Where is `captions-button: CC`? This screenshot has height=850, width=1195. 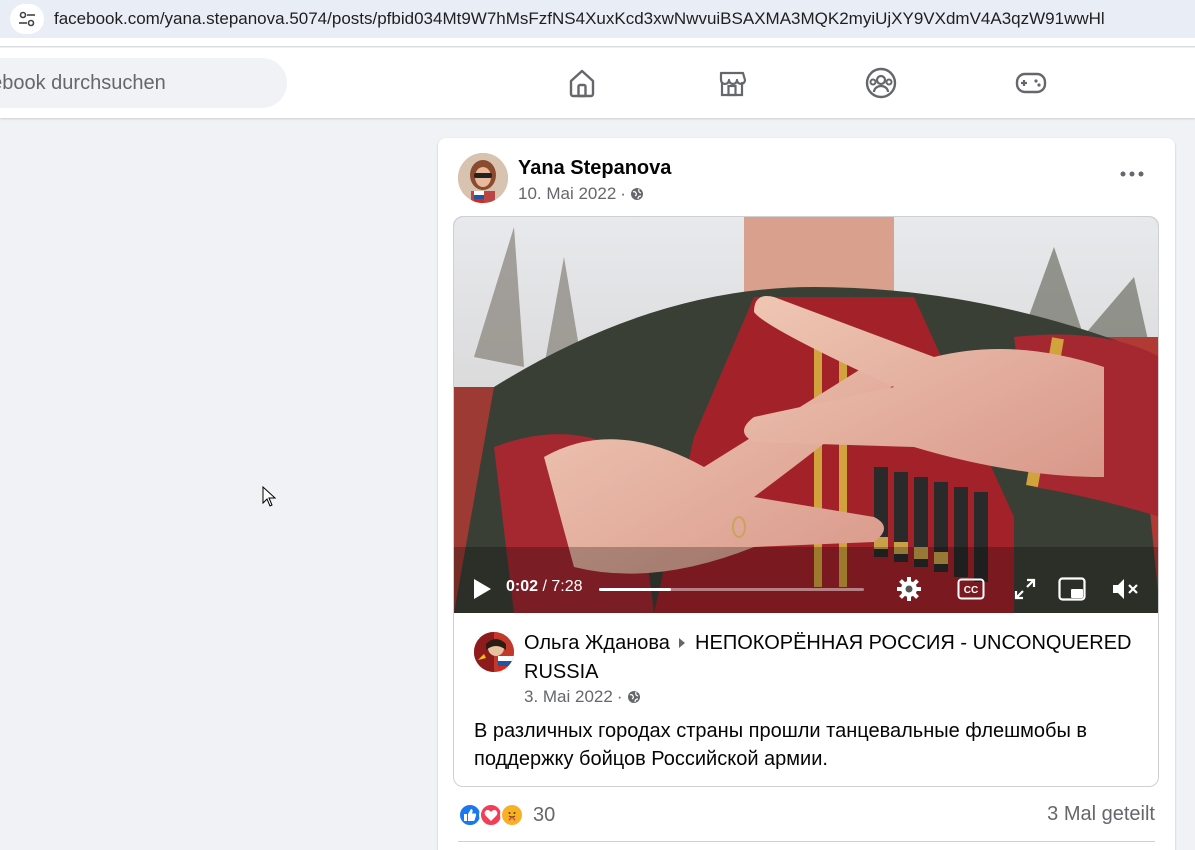
captions-button: CC is located at coordinates (971, 589).